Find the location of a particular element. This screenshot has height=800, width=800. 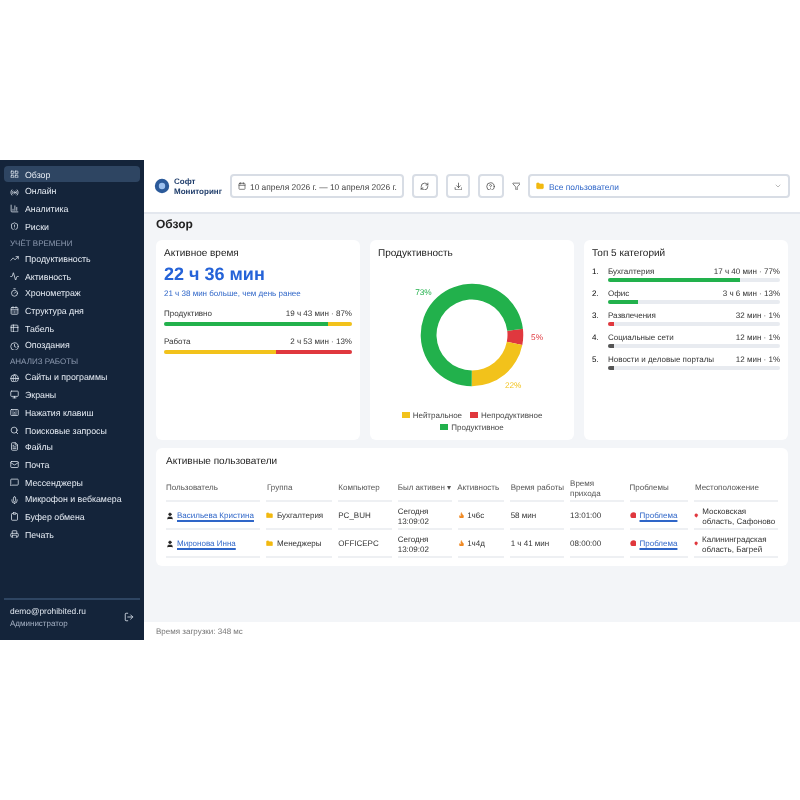

refresh-icon is located at coordinates (425, 186).